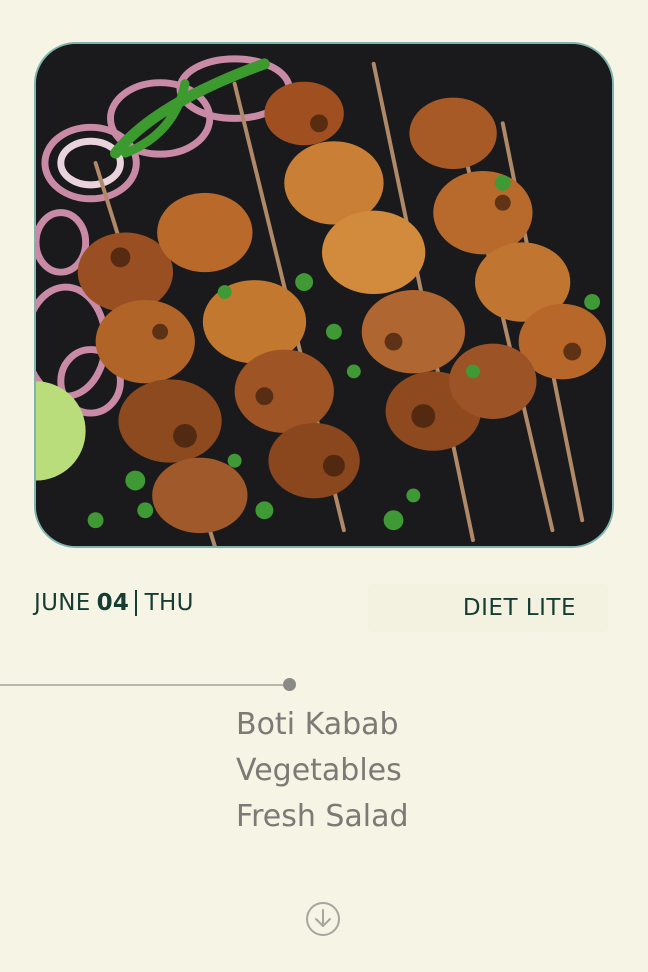 The height and width of the screenshot is (972, 648). What do you see at coordinates (144, 685) in the screenshot?
I see `timeline-line` at bounding box center [144, 685].